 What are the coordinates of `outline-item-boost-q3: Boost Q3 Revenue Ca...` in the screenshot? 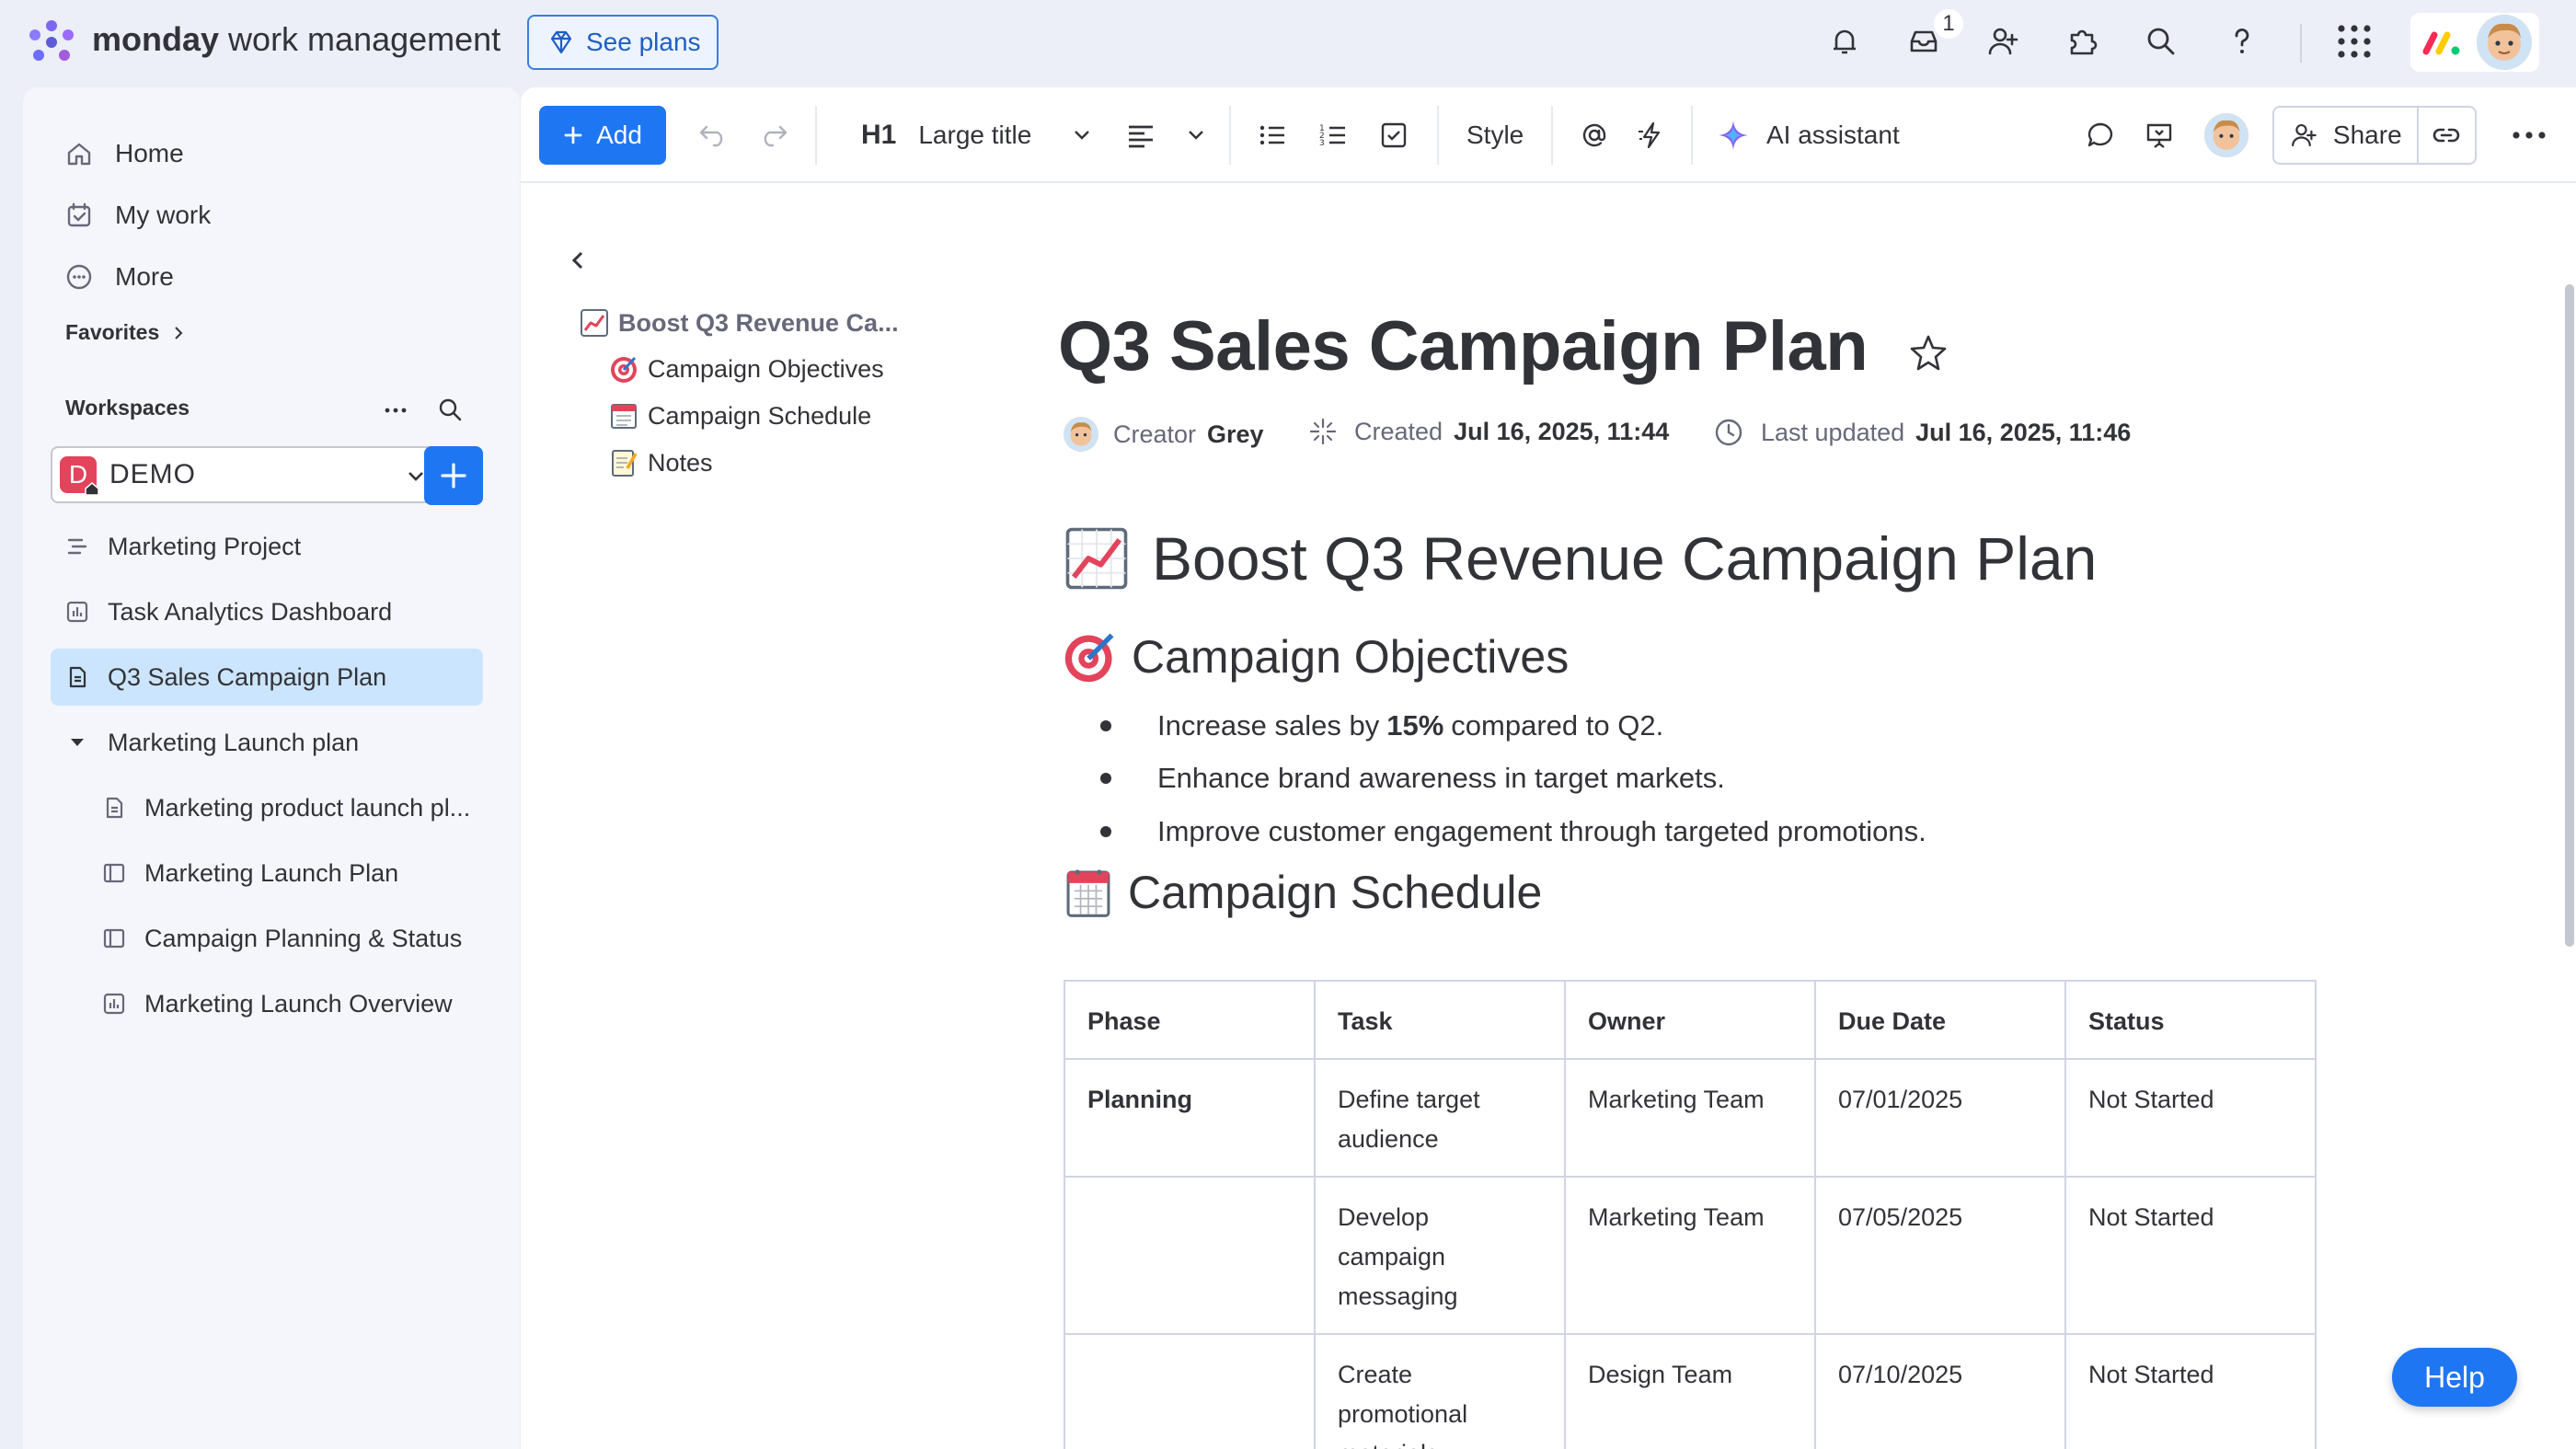 It's located at (739, 323).